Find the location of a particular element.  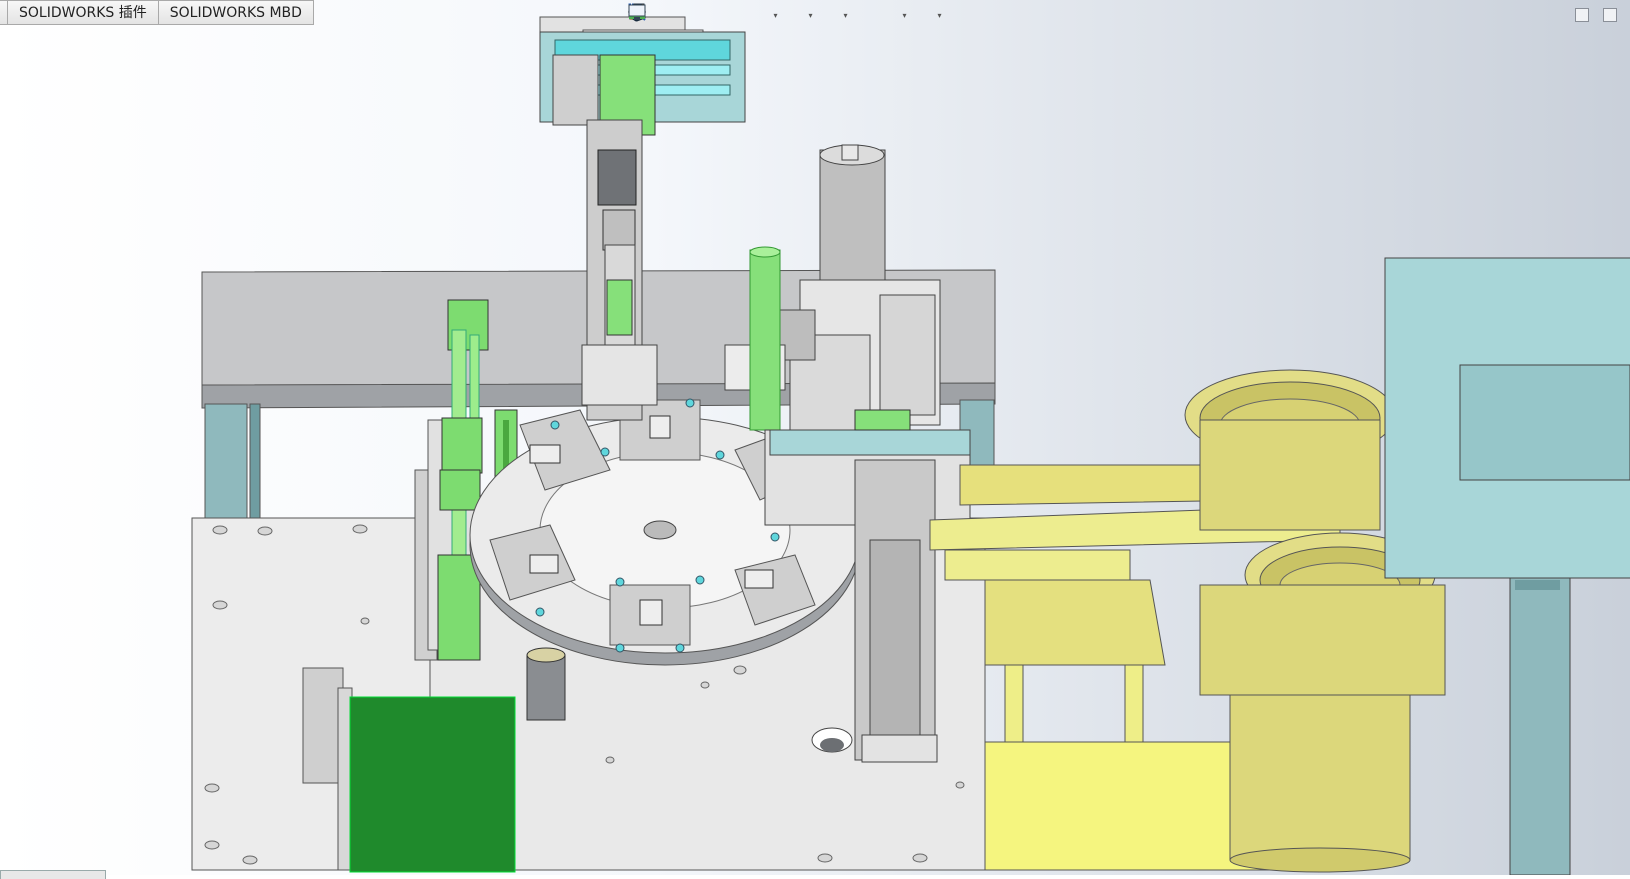

view-orientation-icon is located at coordinates (699, 15).